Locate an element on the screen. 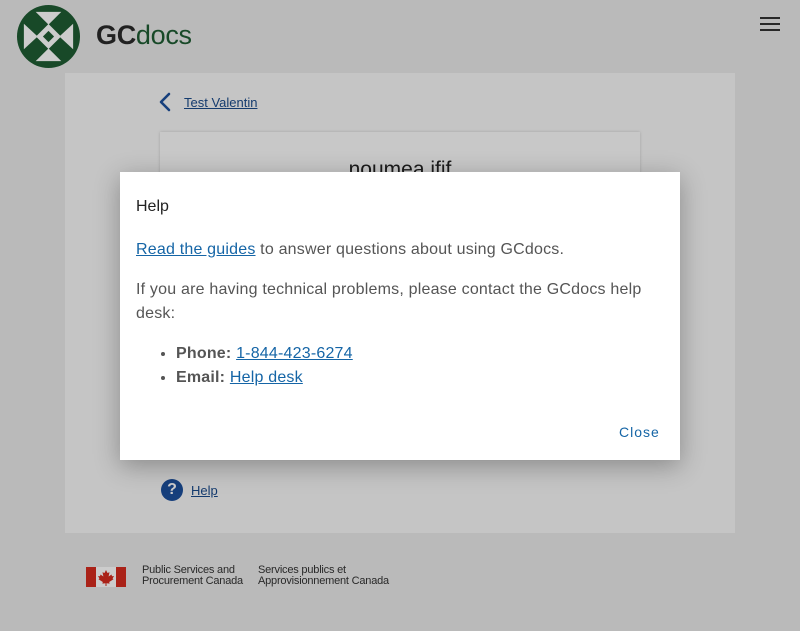  phone-link: 1-844-423-6274 is located at coordinates (294, 353).